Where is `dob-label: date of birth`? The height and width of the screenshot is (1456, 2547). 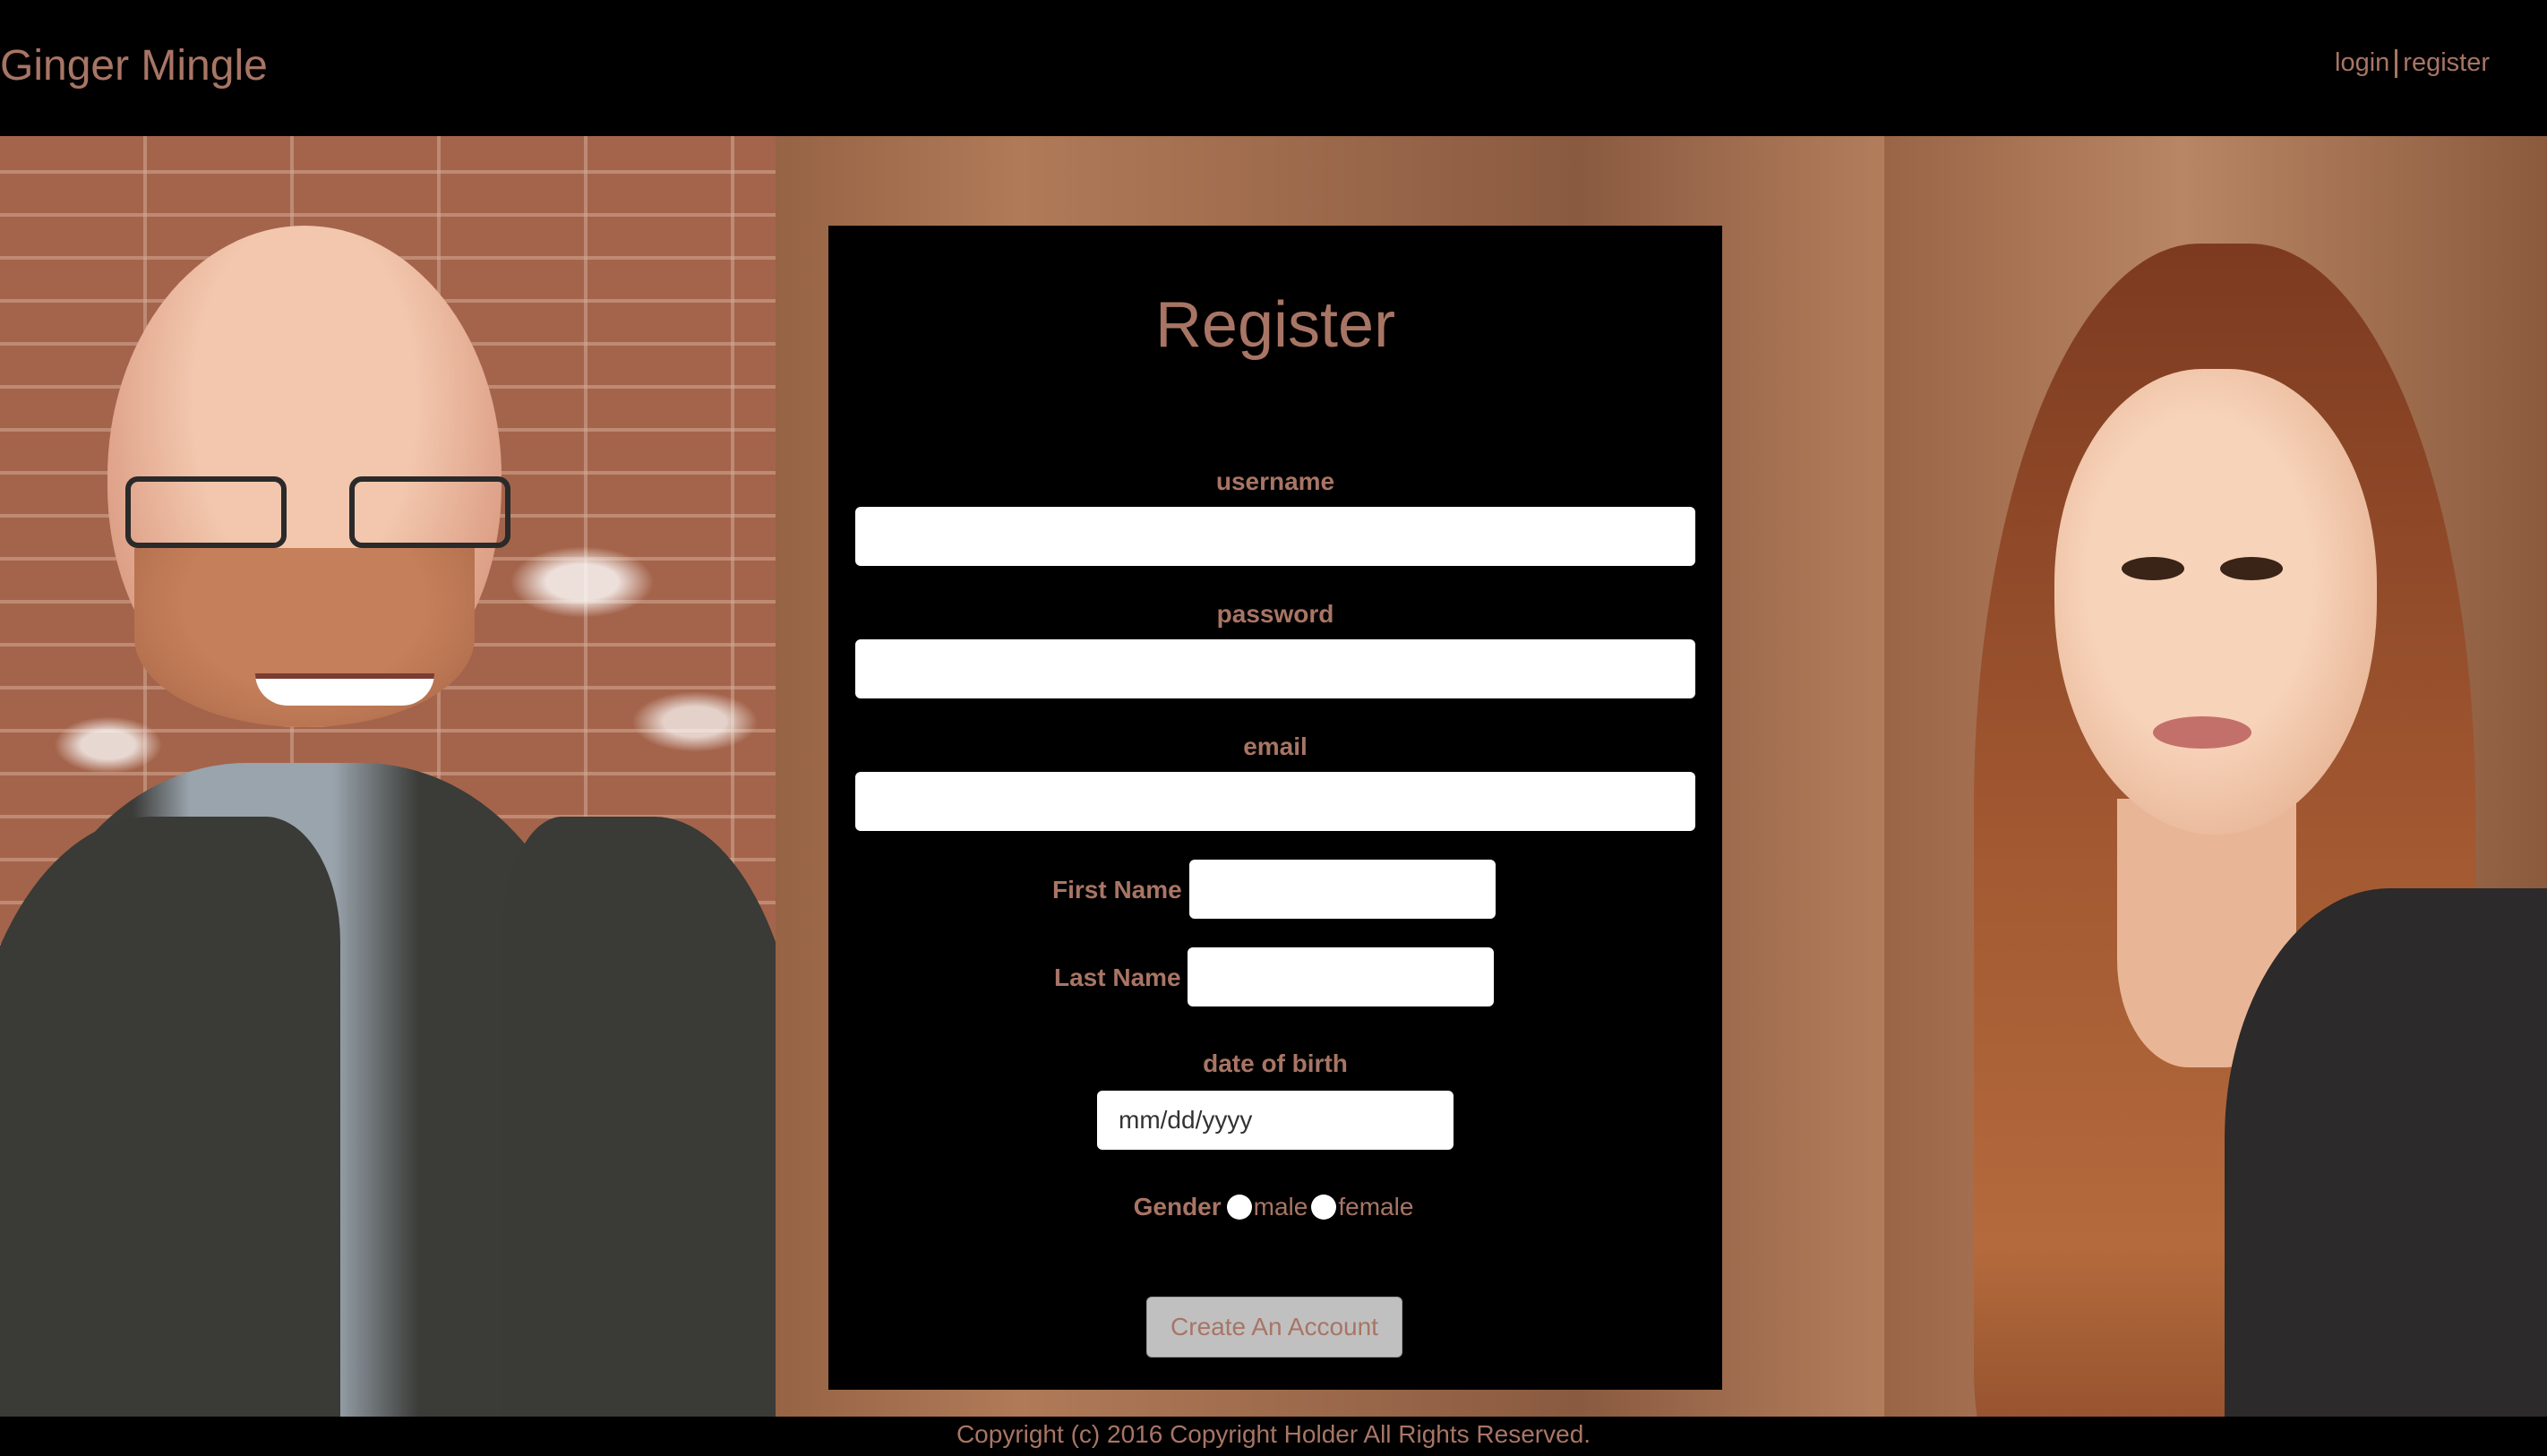
dob-label: date of birth is located at coordinates (1275, 1063).